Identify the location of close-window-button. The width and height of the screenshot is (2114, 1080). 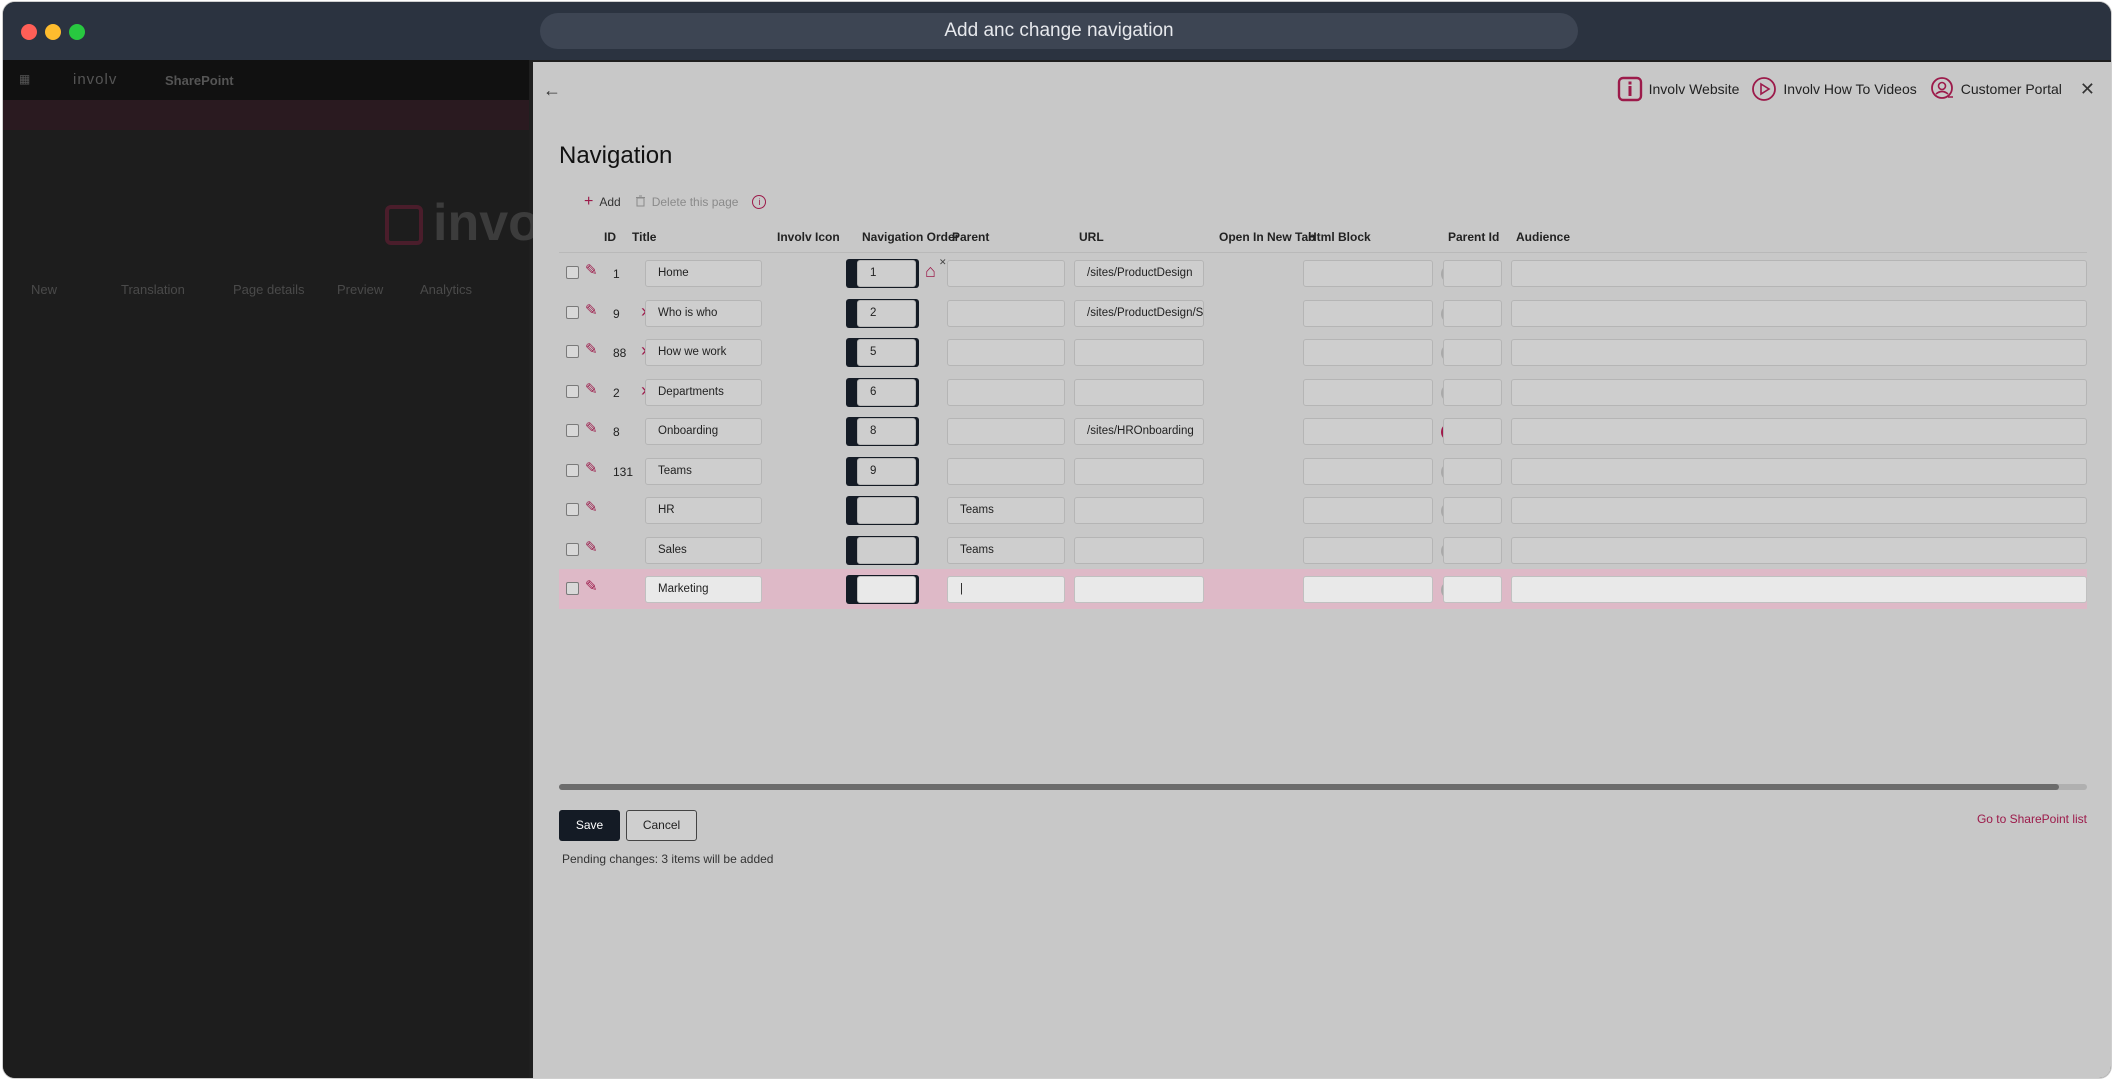
(29, 32).